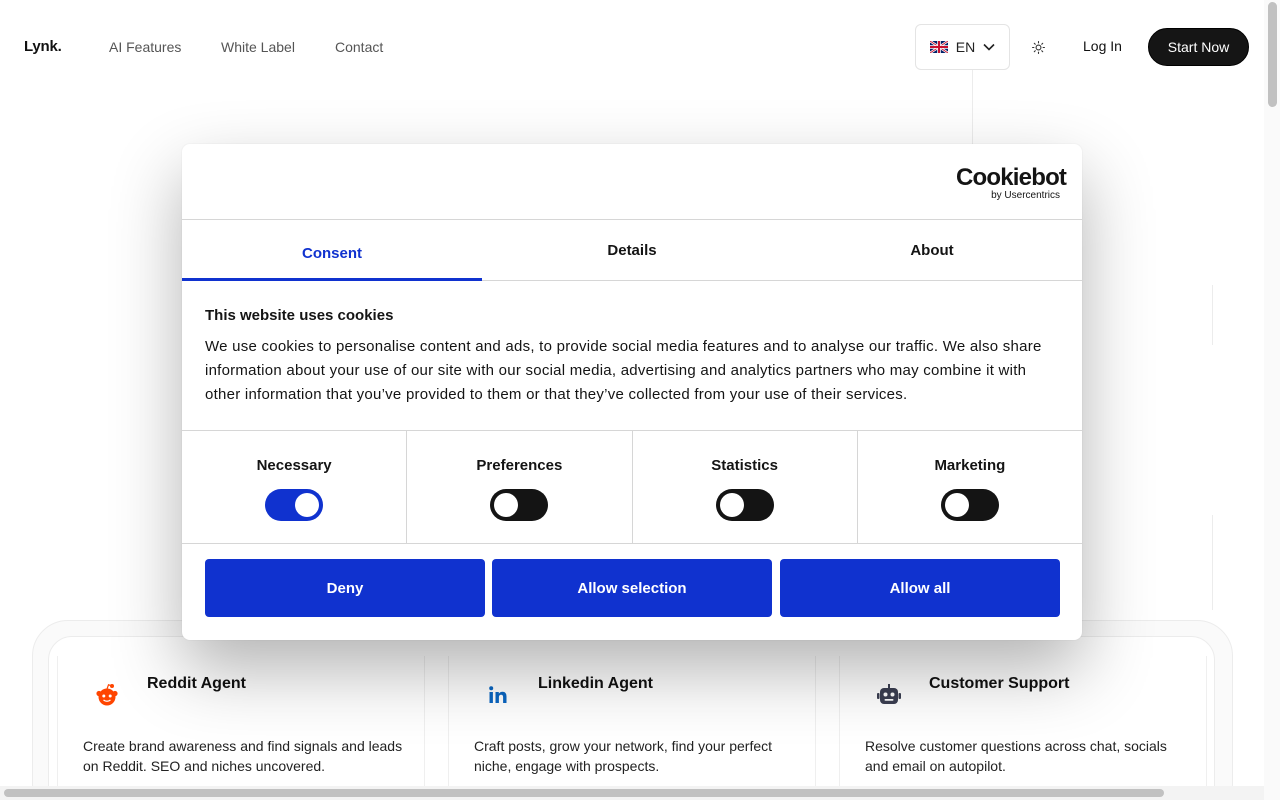 The width and height of the screenshot is (1280, 800). What do you see at coordinates (519, 465) in the screenshot?
I see `category-label: Preferences` at bounding box center [519, 465].